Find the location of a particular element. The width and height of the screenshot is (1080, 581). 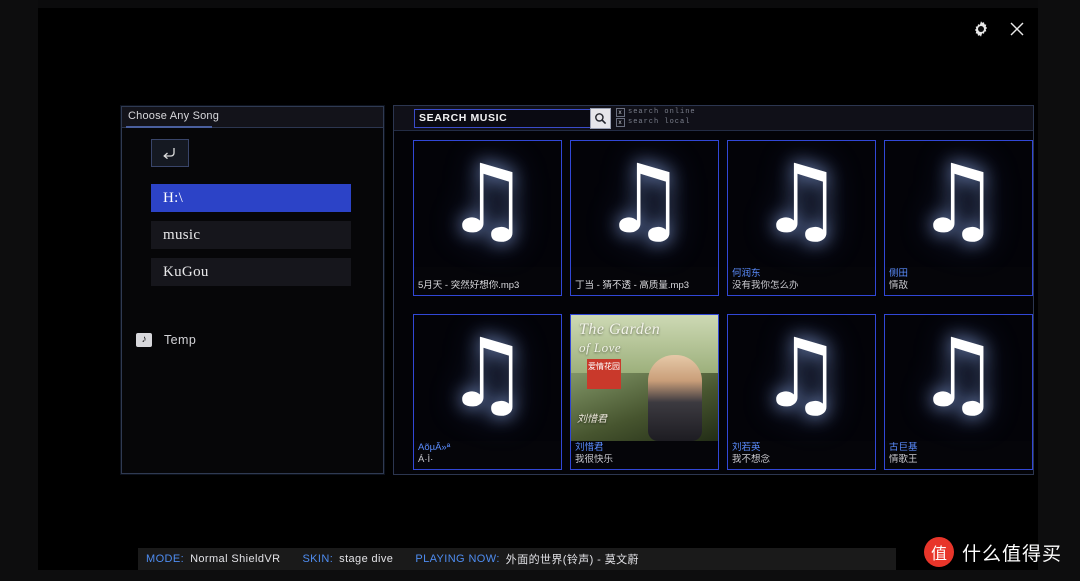

gear-icon is located at coordinates (981, 29).